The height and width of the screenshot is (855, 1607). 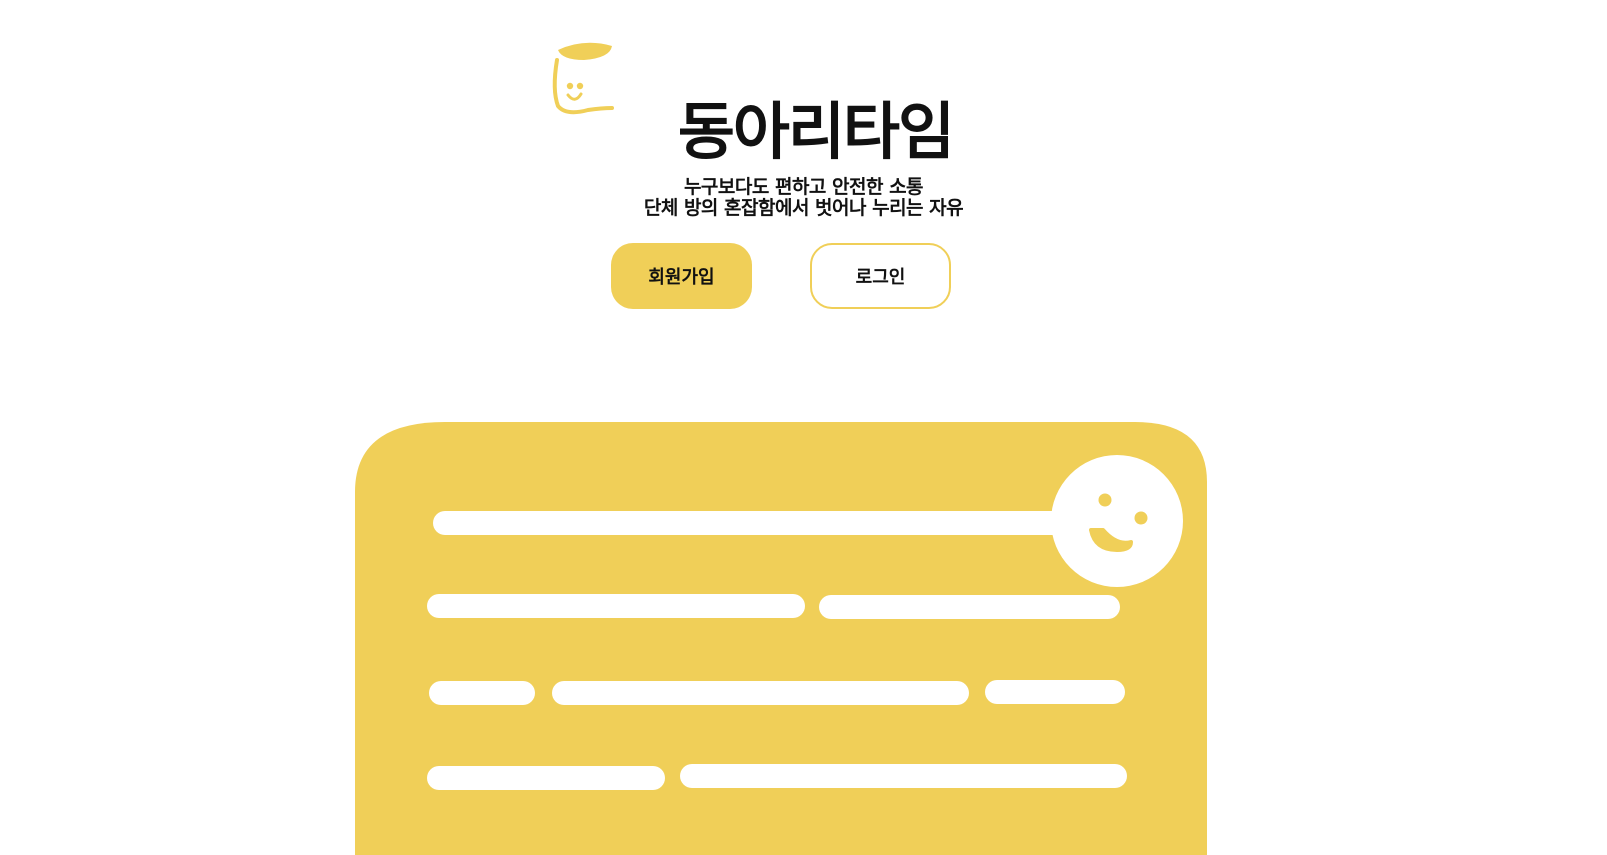 I want to click on login-button: 로그인, so click(x=880, y=276).